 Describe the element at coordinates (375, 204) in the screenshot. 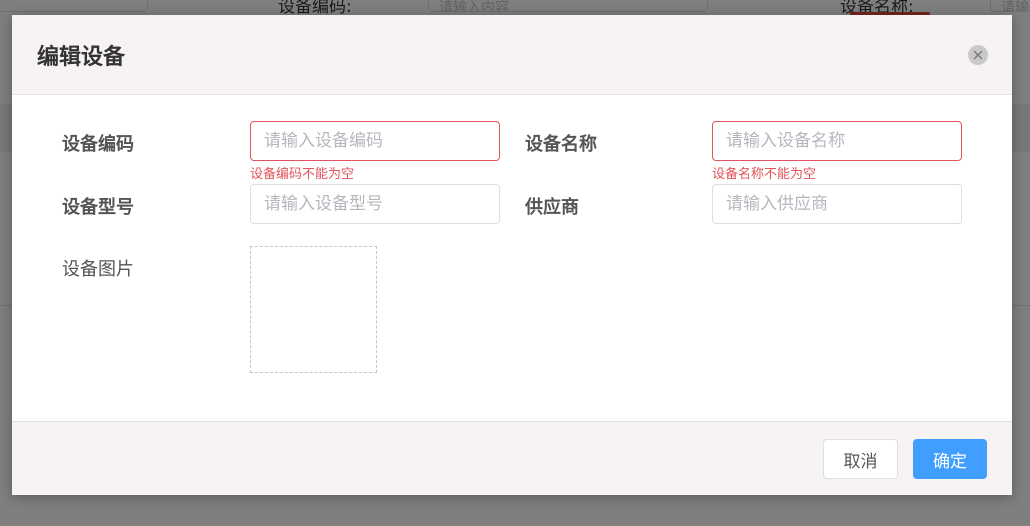

I see `device-model-input` at that location.